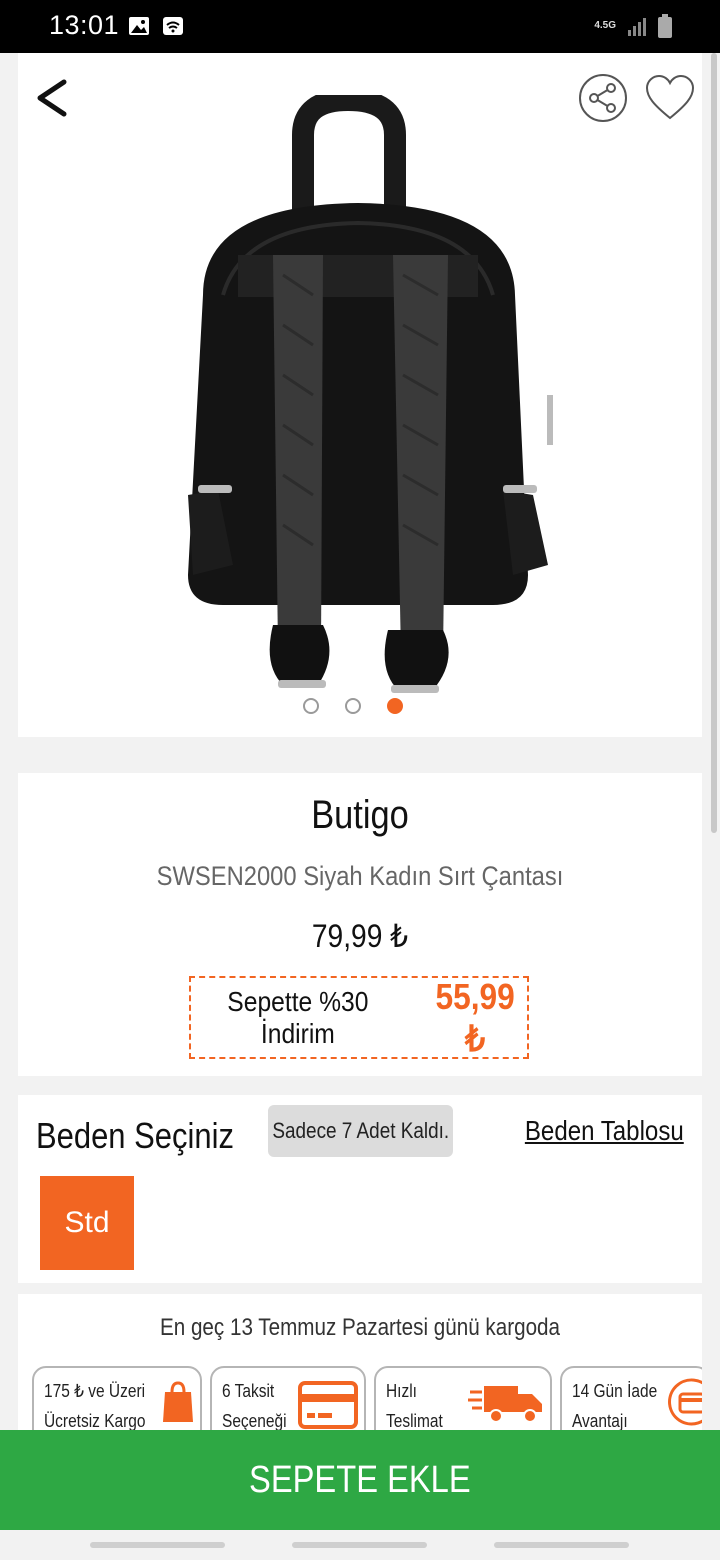 The height and width of the screenshot is (1560, 720). What do you see at coordinates (173, 26) in the screenshot?
I see `wifi-icon` at bounding box center [173, 26].